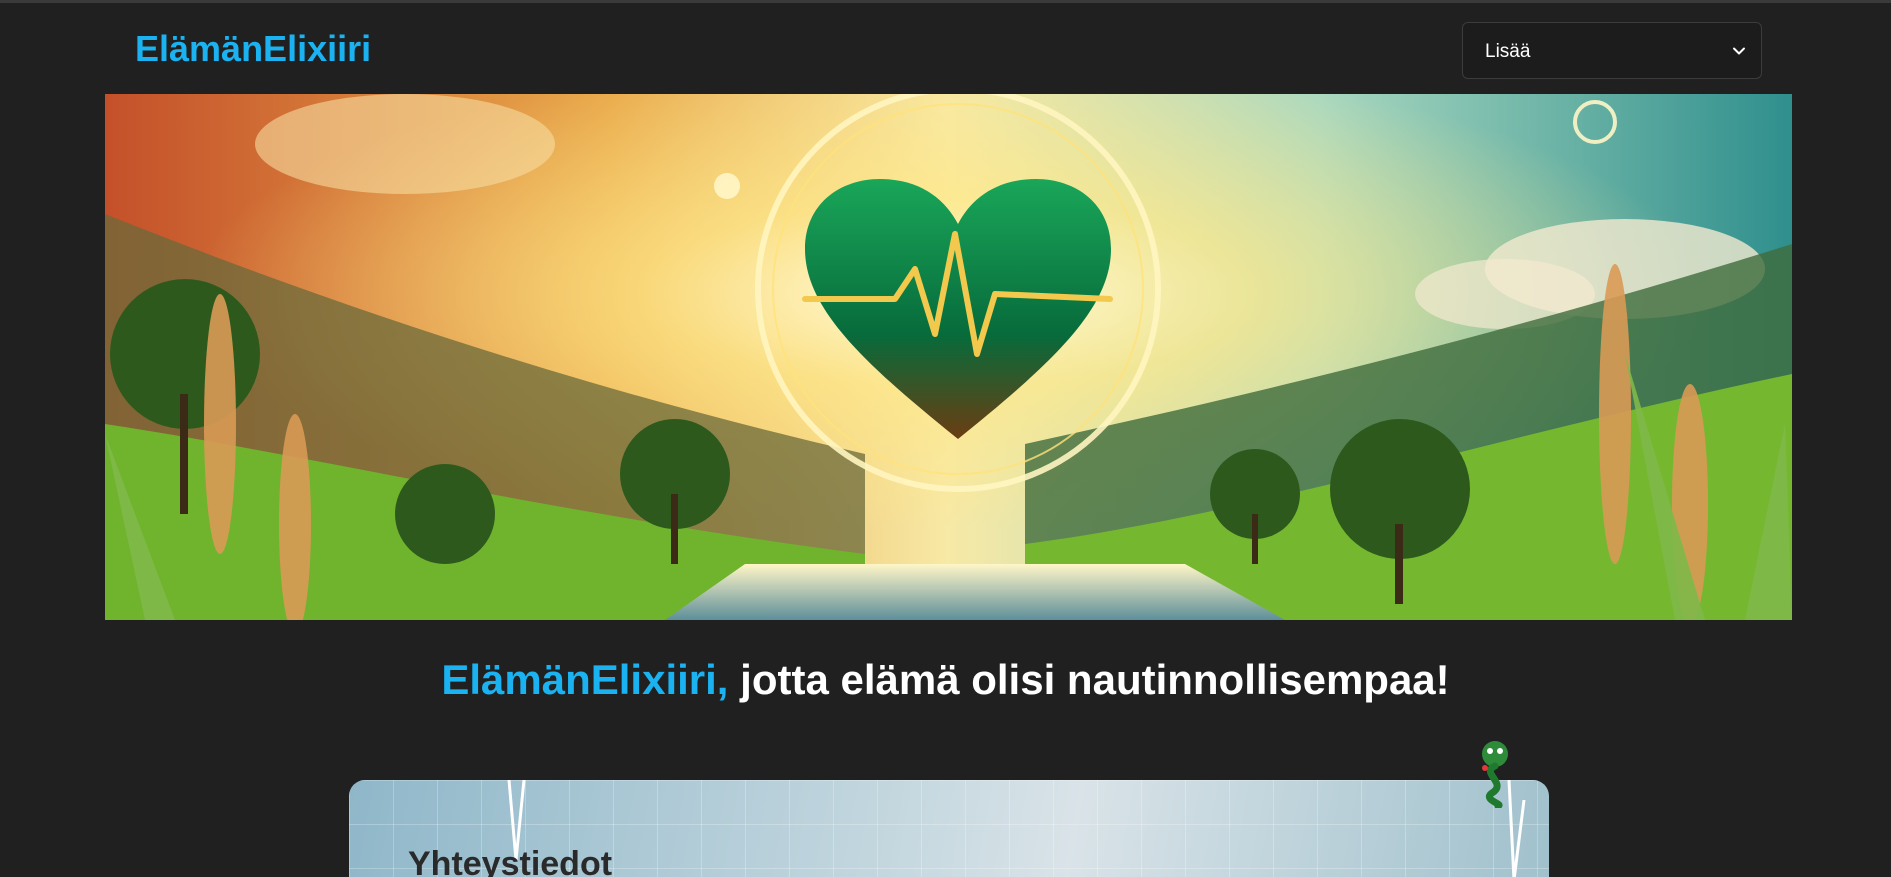 The width and height of the screenshot is (1891, 877). Describe the element at coordinates (1739, 51) in the screenshot. I see `chevron-down-icon` at that location.